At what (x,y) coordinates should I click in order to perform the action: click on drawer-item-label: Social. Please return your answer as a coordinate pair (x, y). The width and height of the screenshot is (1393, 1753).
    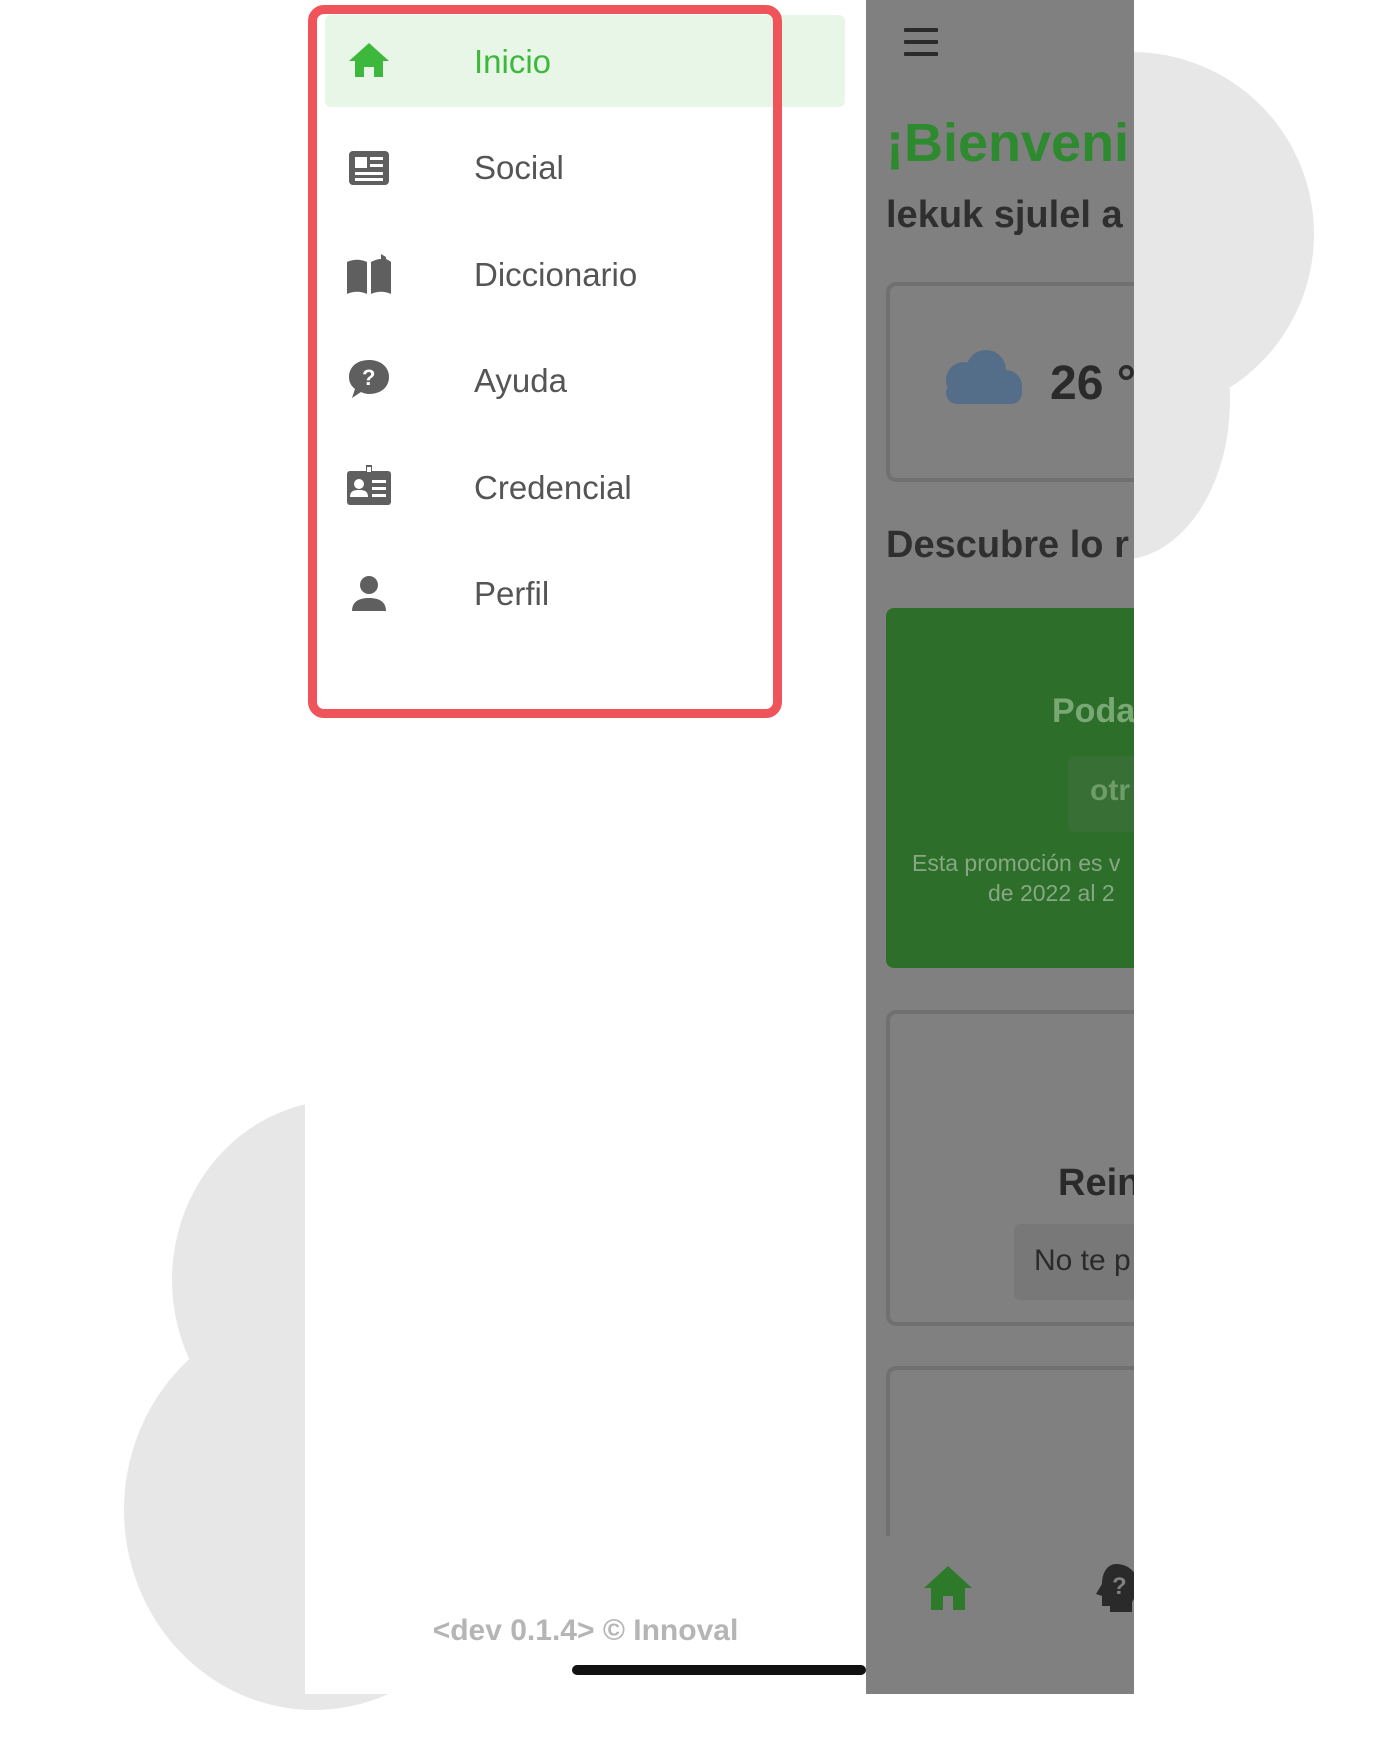
    Looking at the image, I should click on (519, 167).